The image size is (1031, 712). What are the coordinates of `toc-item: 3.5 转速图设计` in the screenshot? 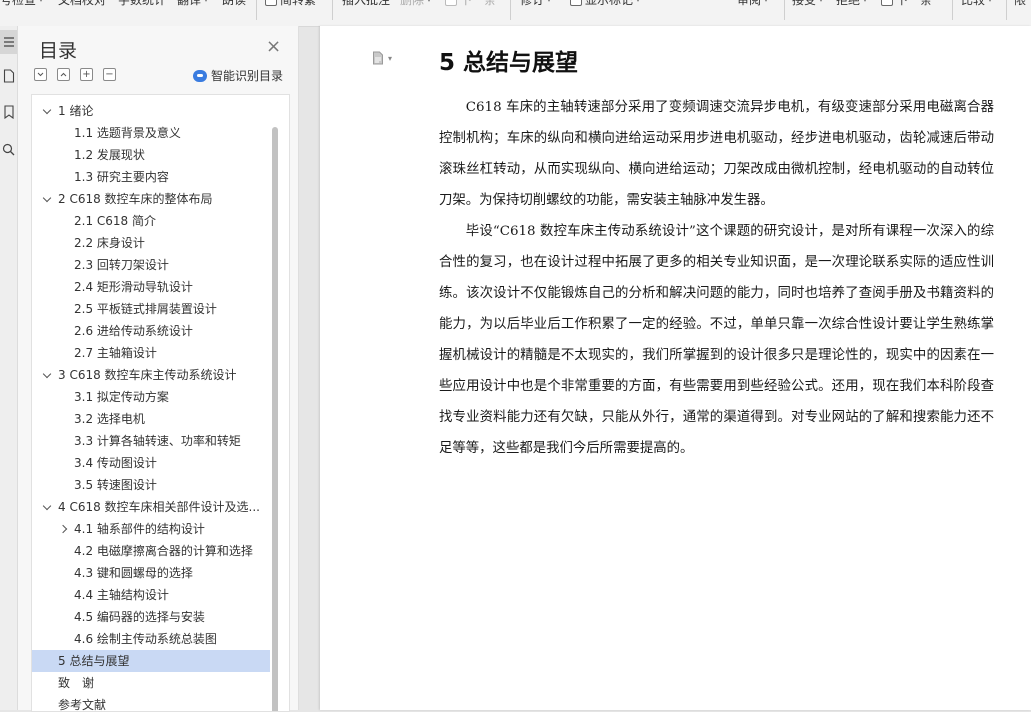 It's located at (151, 485).